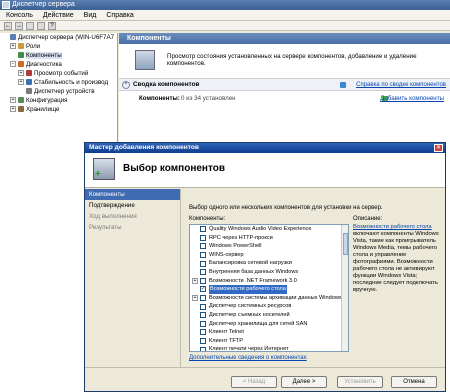 The image size is (450, 392). What do you see at coordinates (269, 348) in the screenshot?
I see `component-item: Клиент печати через Интернет` at bounding box center [269, 348].